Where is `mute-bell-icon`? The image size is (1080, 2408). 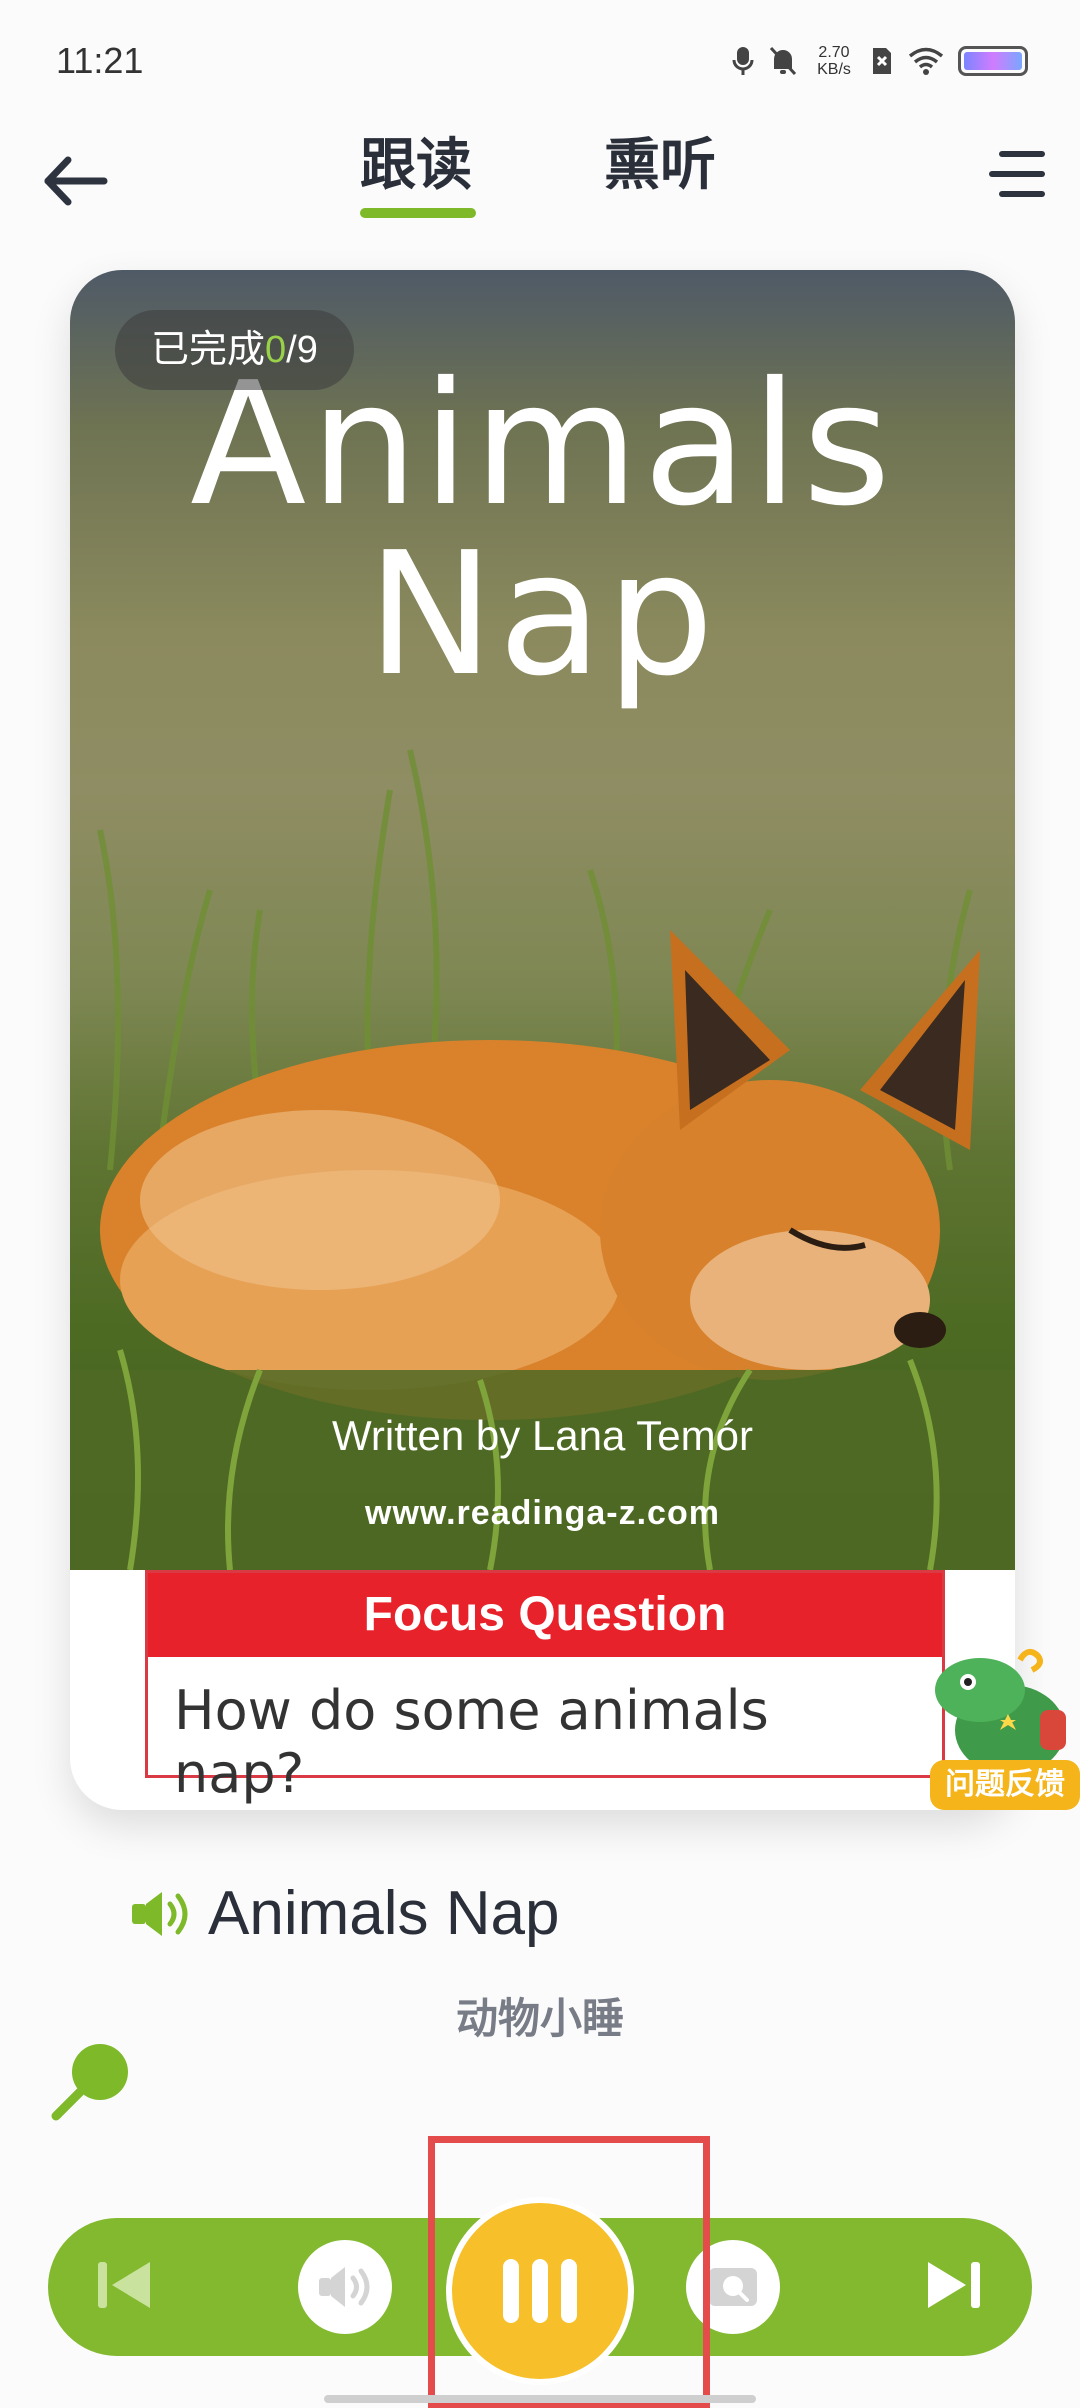 mute-bell-icon is located at coordinates (783, 61).